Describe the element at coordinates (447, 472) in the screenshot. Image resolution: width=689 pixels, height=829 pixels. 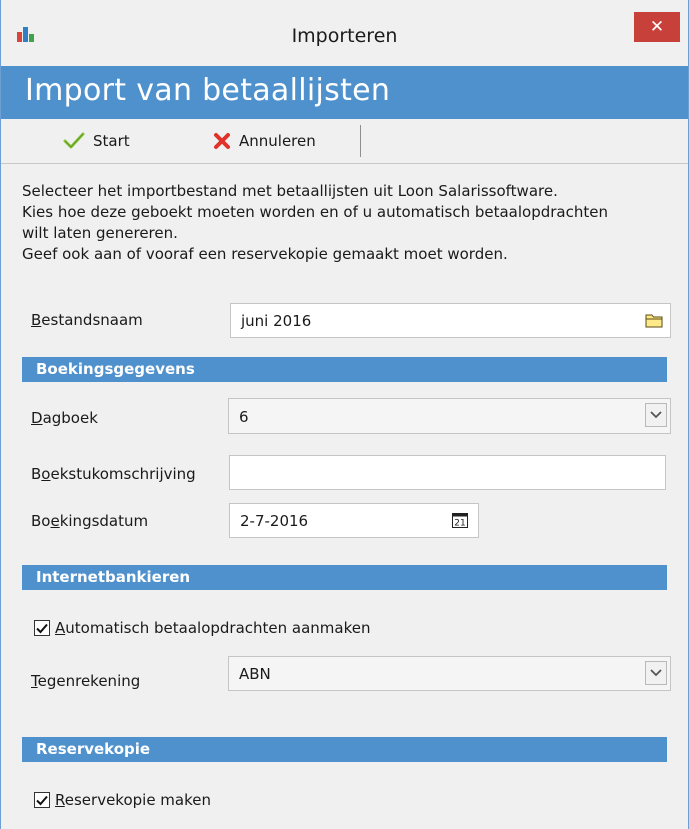
I see `boekstukomschrijving-input` at that location.